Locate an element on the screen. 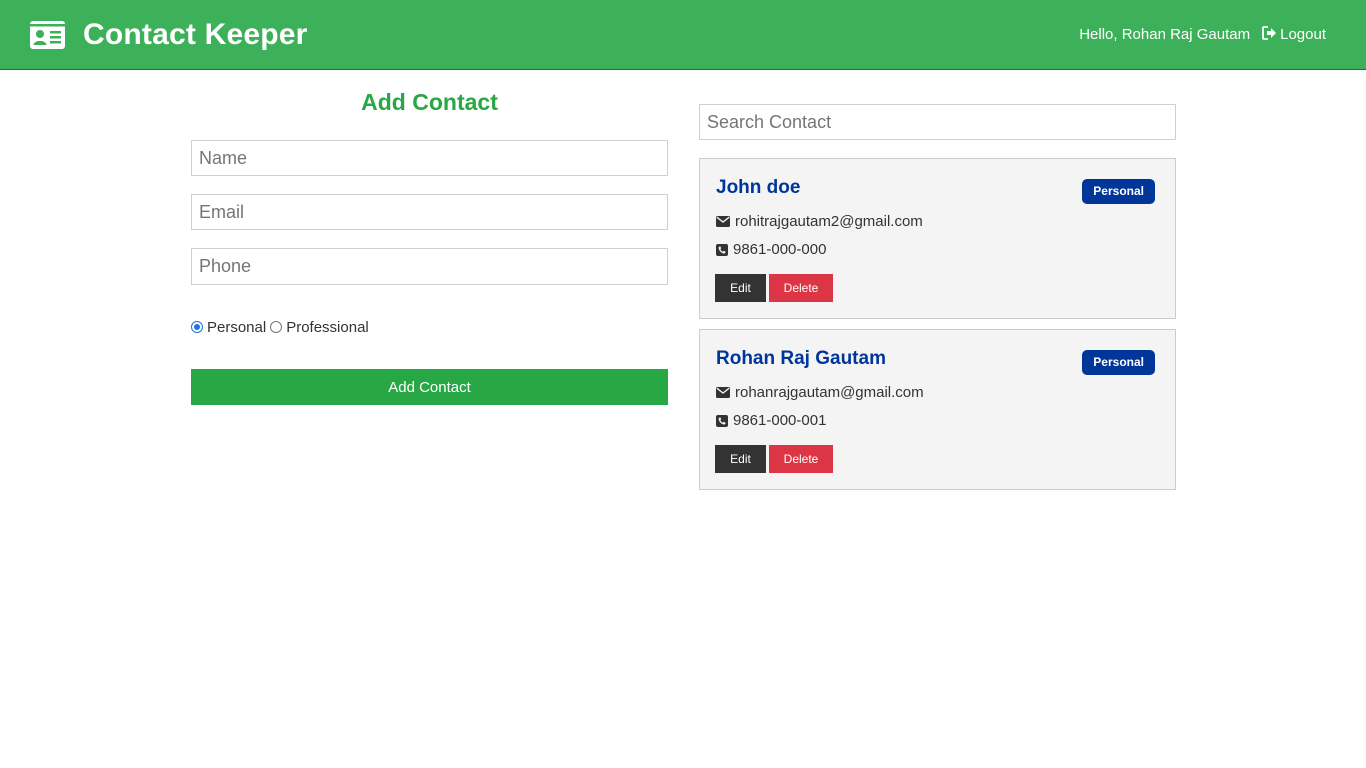  user-greeting: Hello, Rohan Raj Gautam is located at coordinates (1165, 34).